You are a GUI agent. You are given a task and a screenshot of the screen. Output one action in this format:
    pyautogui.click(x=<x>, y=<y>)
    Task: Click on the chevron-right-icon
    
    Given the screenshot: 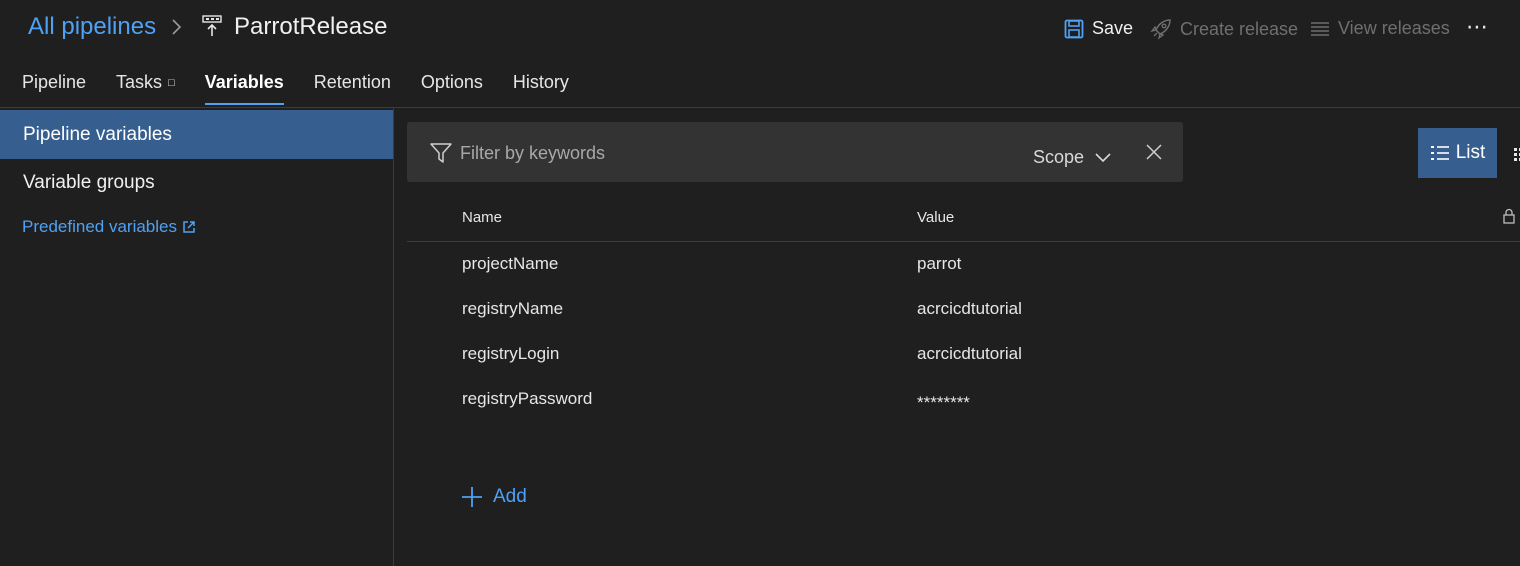 What is the action you would take?
    pyautogui.click(x=177, y=27)
    